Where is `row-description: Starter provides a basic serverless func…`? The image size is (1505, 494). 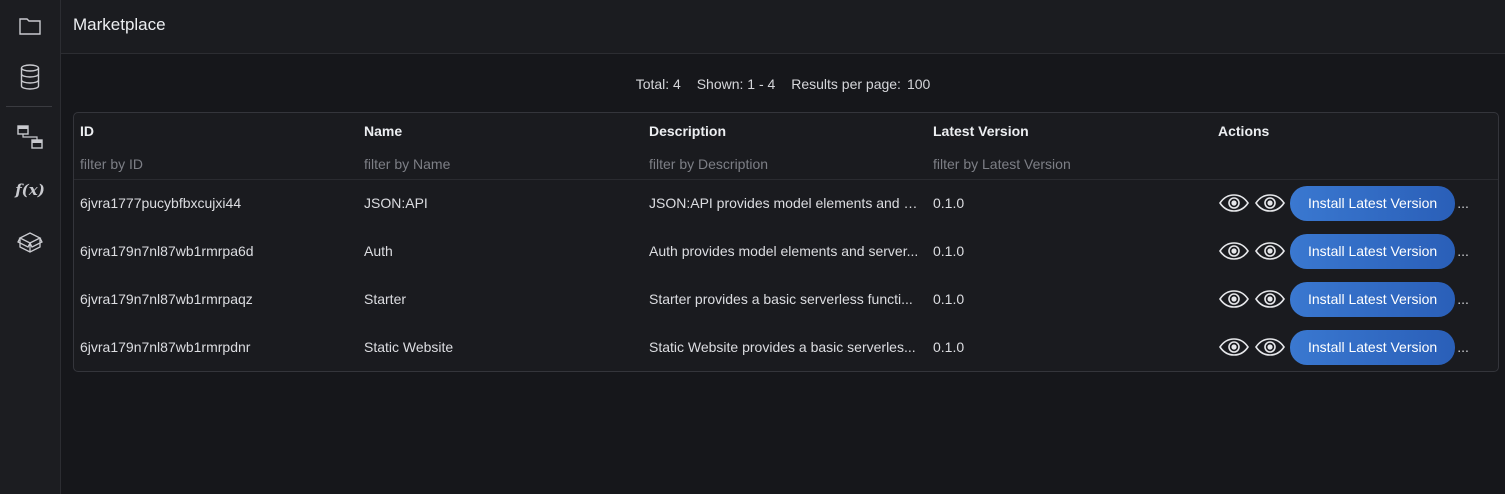 row-description: Starter provides a basic serverless func… is located at coordinates (785, 299).